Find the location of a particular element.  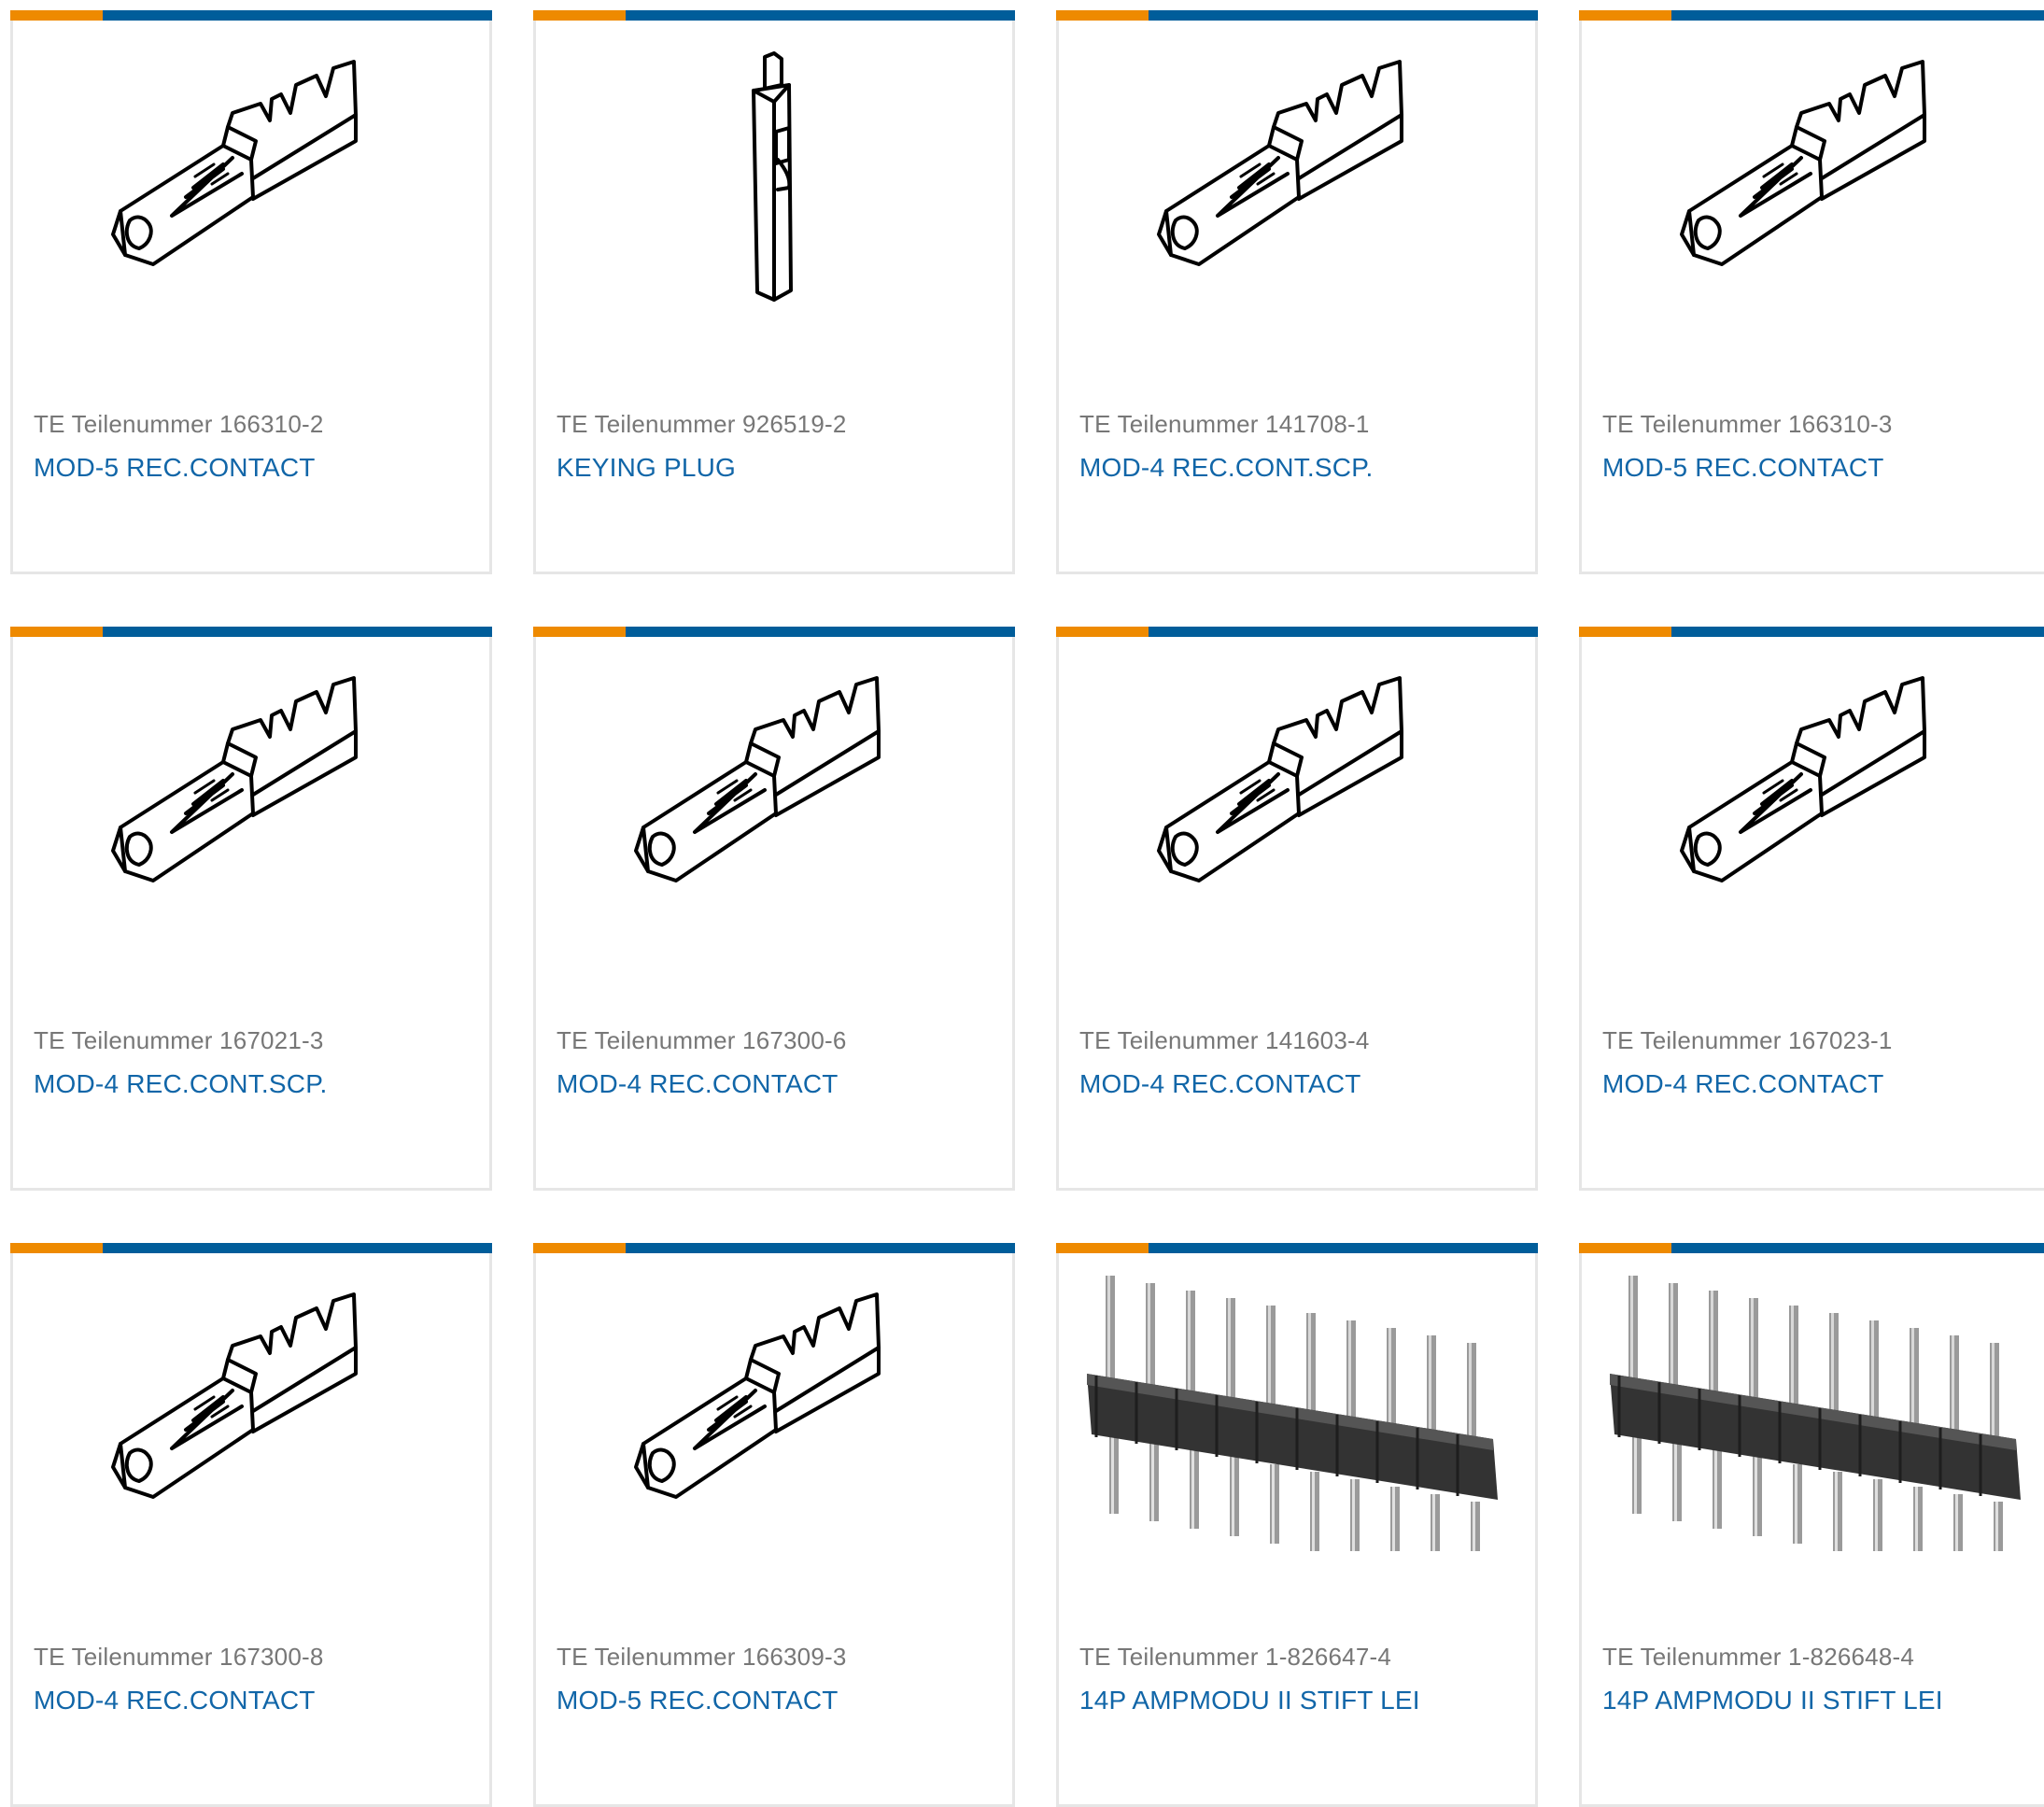

part-number: TE Teilenummer 166310-3 is located at coordinates (1747, 424).